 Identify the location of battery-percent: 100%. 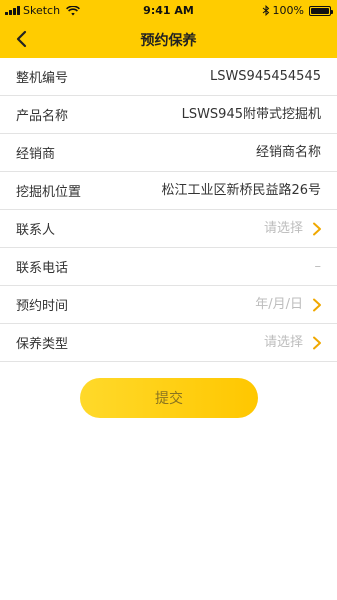
(288, 10).